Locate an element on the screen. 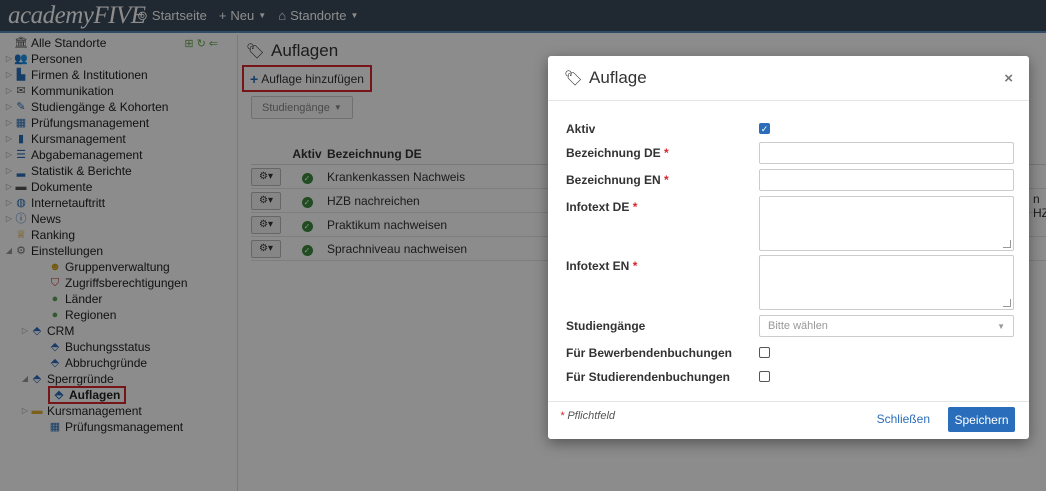 The width and height of the screenshot is (1046, 491). studiengaenge-placeholder: Bitte wählen is located at coordinates (798, 326).